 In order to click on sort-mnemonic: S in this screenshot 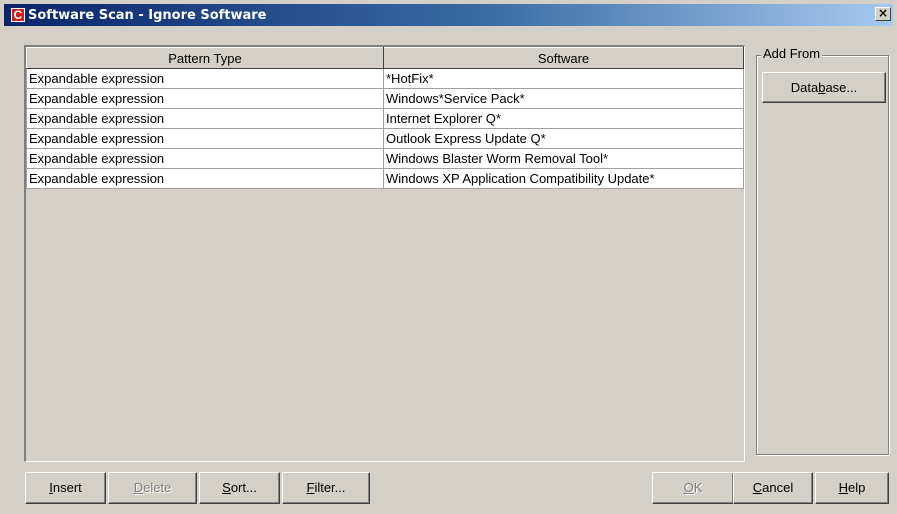, I will do `click(226, 487)`.